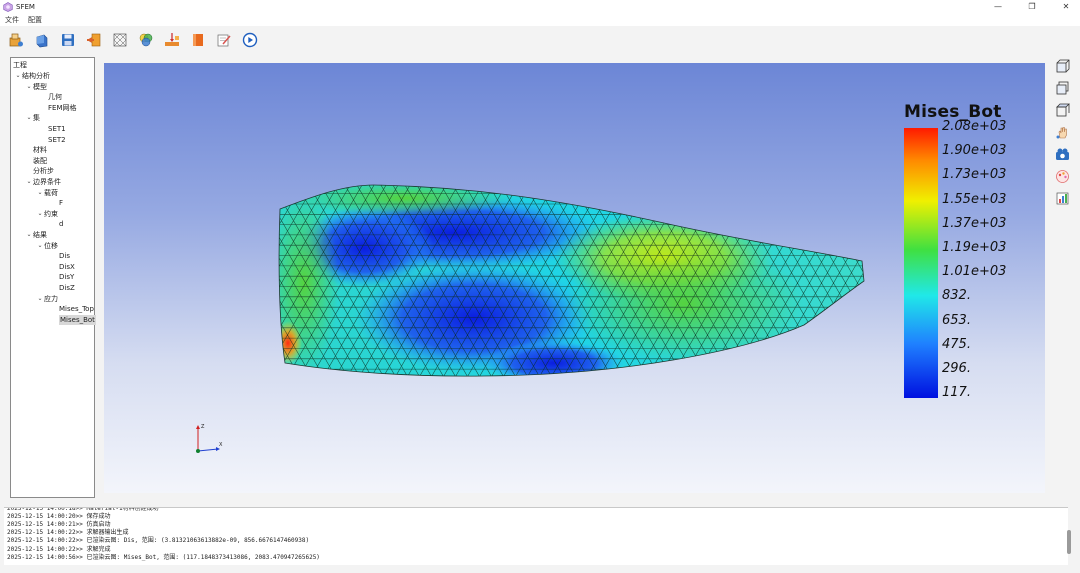 This screenshot has width=1080, height=573. Describe the element at coordinates (145, 40) in the screenshot. I see `material-button` at that location.